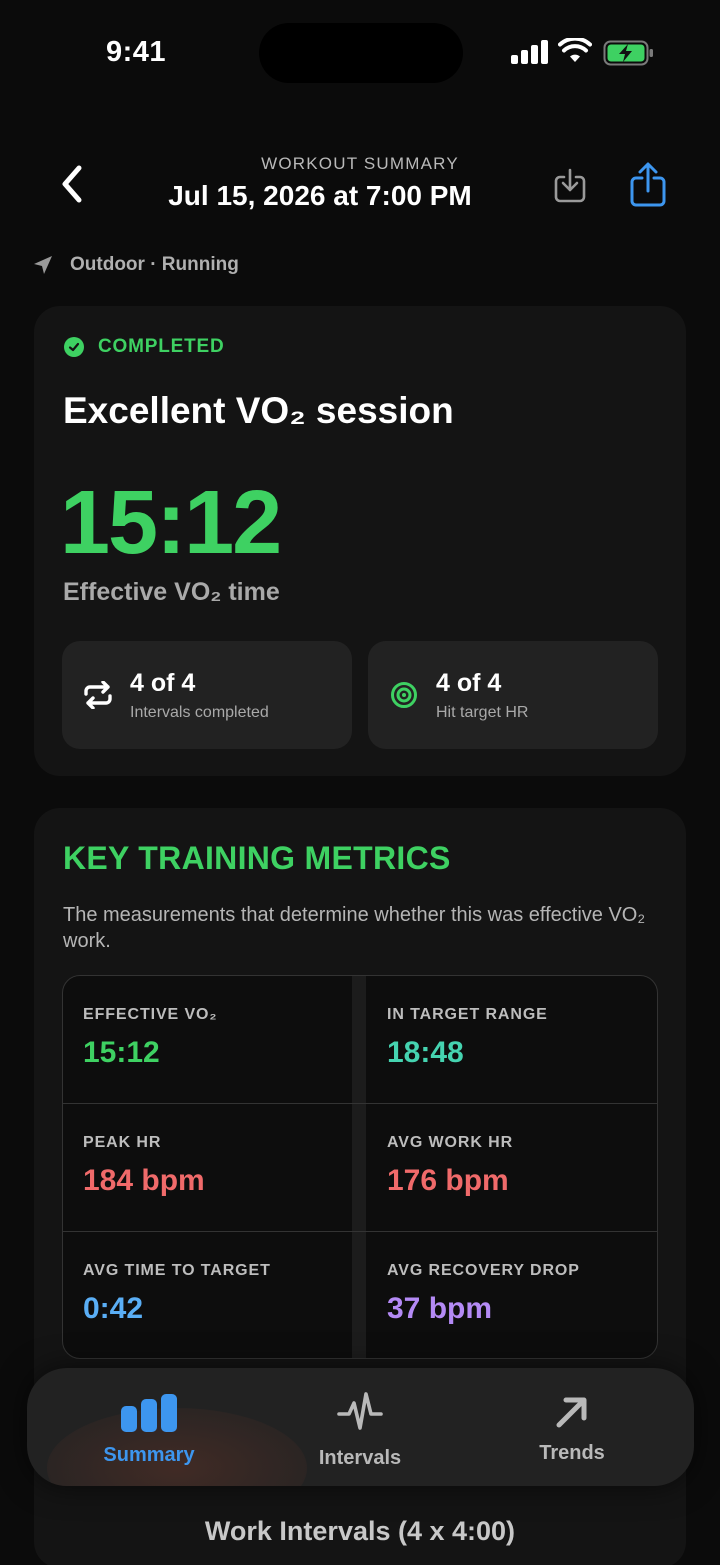 The image size is (720, 1565). Describe the element at coordinates (360, 1531) in the screenshot. I see `work-intervals-heading: Work Intervals (4 x 4:00)` at that location.